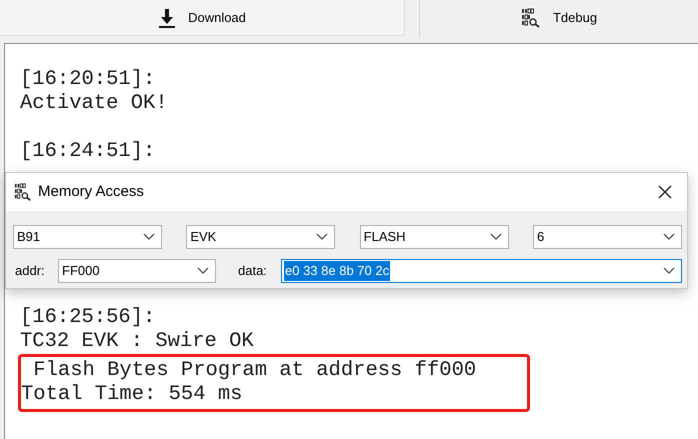 This screenshot has height=439, width=698. I want to click on close-icon, so click(665, 192).